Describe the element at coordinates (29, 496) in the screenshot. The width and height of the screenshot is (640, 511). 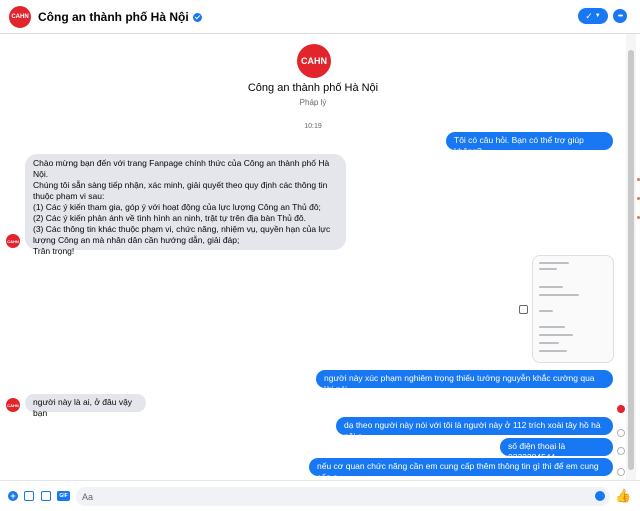
I see `image-icon` at that location.